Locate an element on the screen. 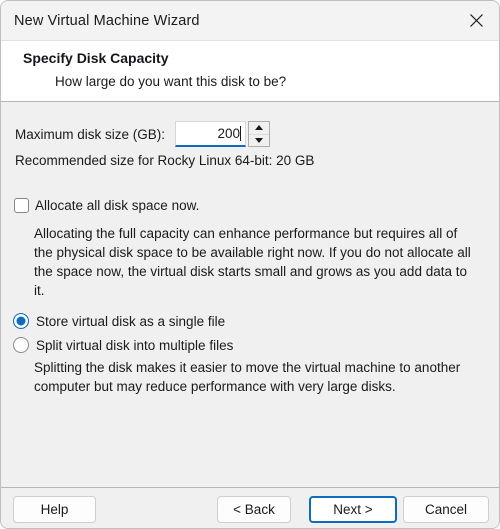 The width and height of the screenshot is (500, 529). spinner-buttons is located at coordinates (259, 134).